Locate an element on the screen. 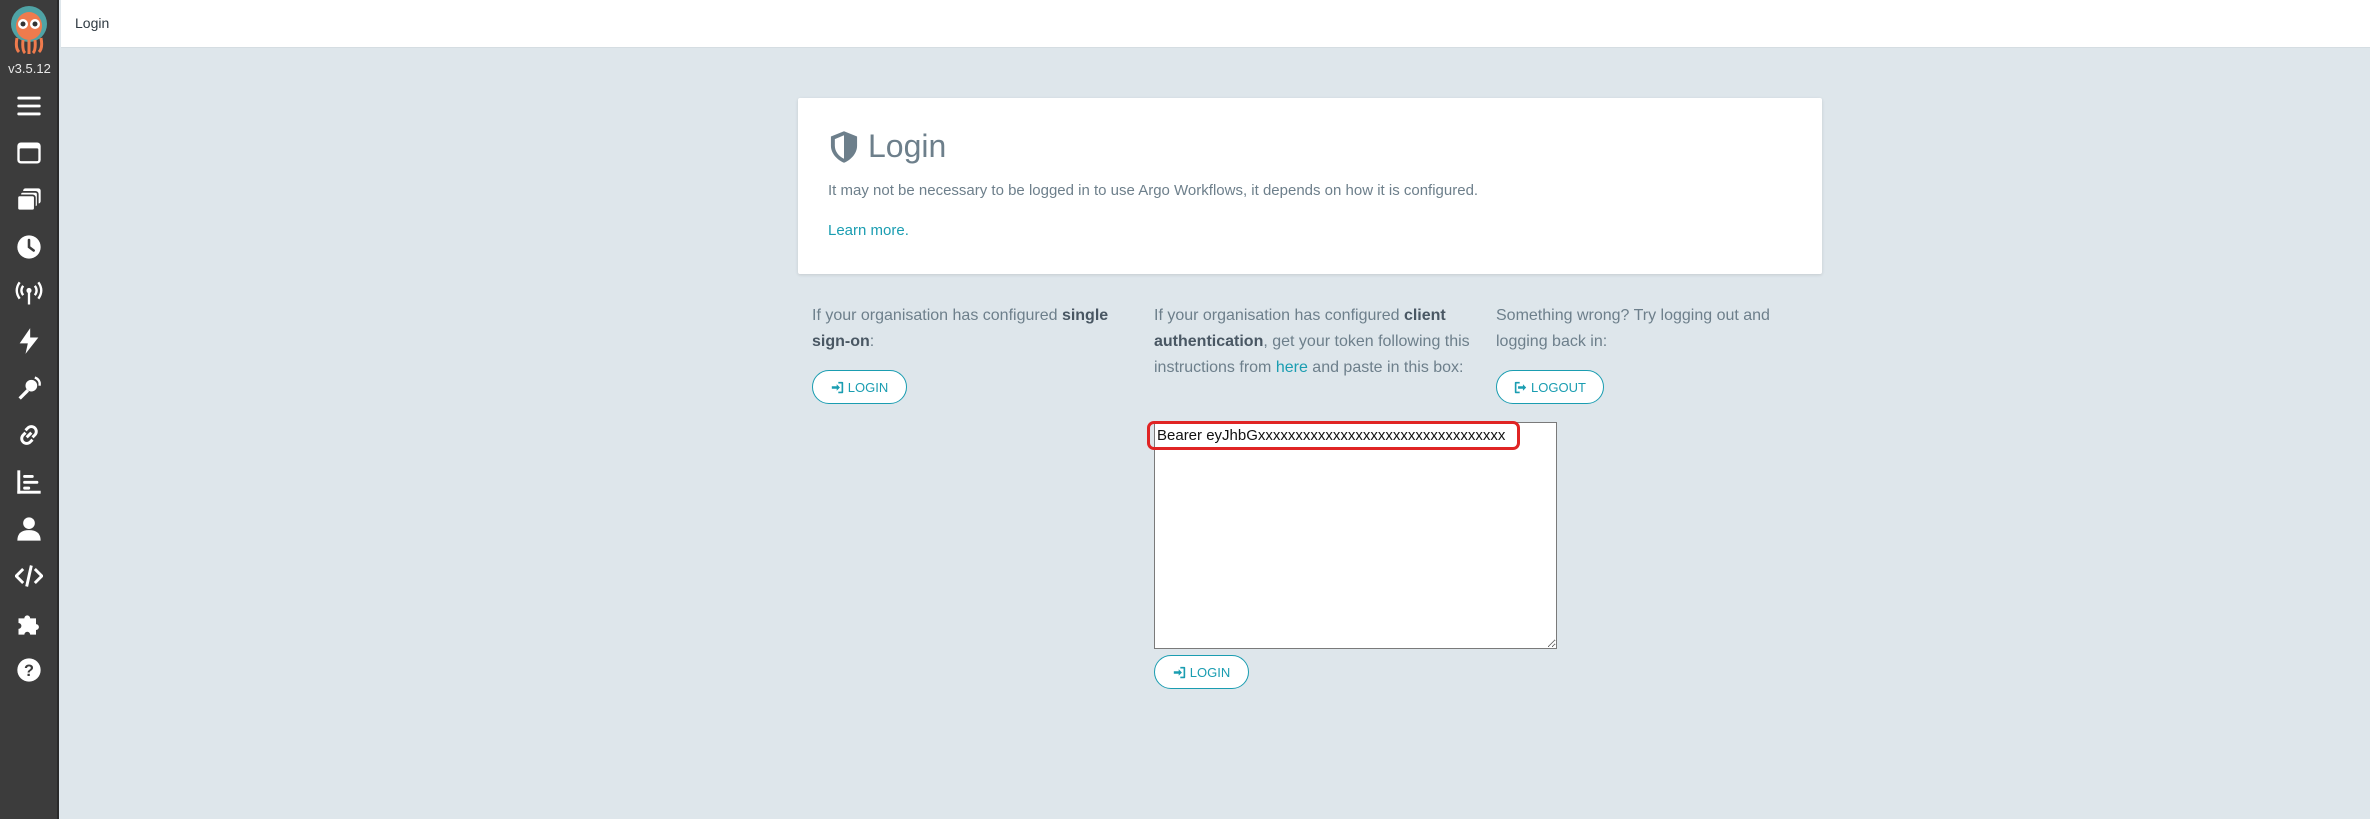  sso-login-button: LOGIN is located at coordinates (859, 387).